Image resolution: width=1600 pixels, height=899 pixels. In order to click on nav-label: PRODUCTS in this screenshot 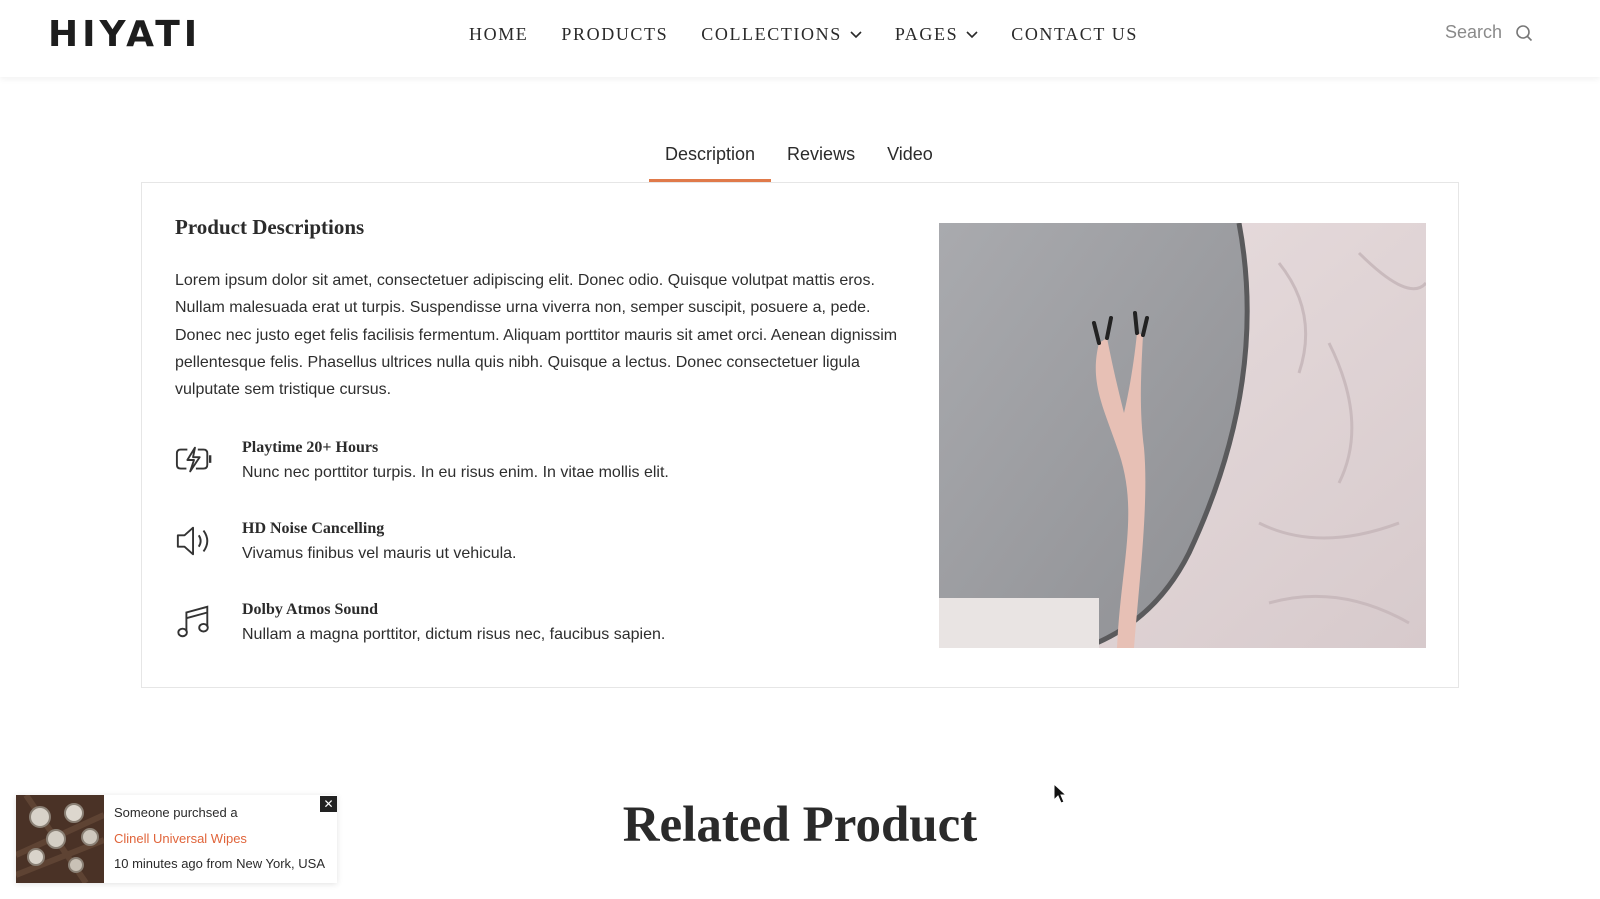, I will do `click(615, 33)`.